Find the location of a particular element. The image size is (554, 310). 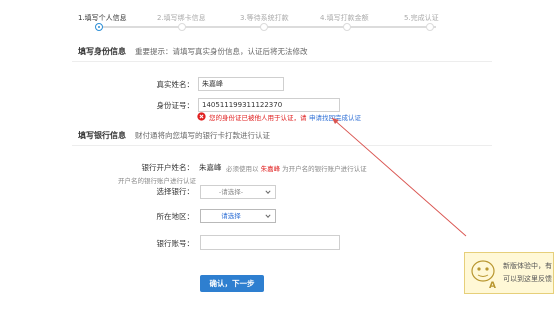

next-step-button: 确认，下一步 is located at coordinates (232, 283).